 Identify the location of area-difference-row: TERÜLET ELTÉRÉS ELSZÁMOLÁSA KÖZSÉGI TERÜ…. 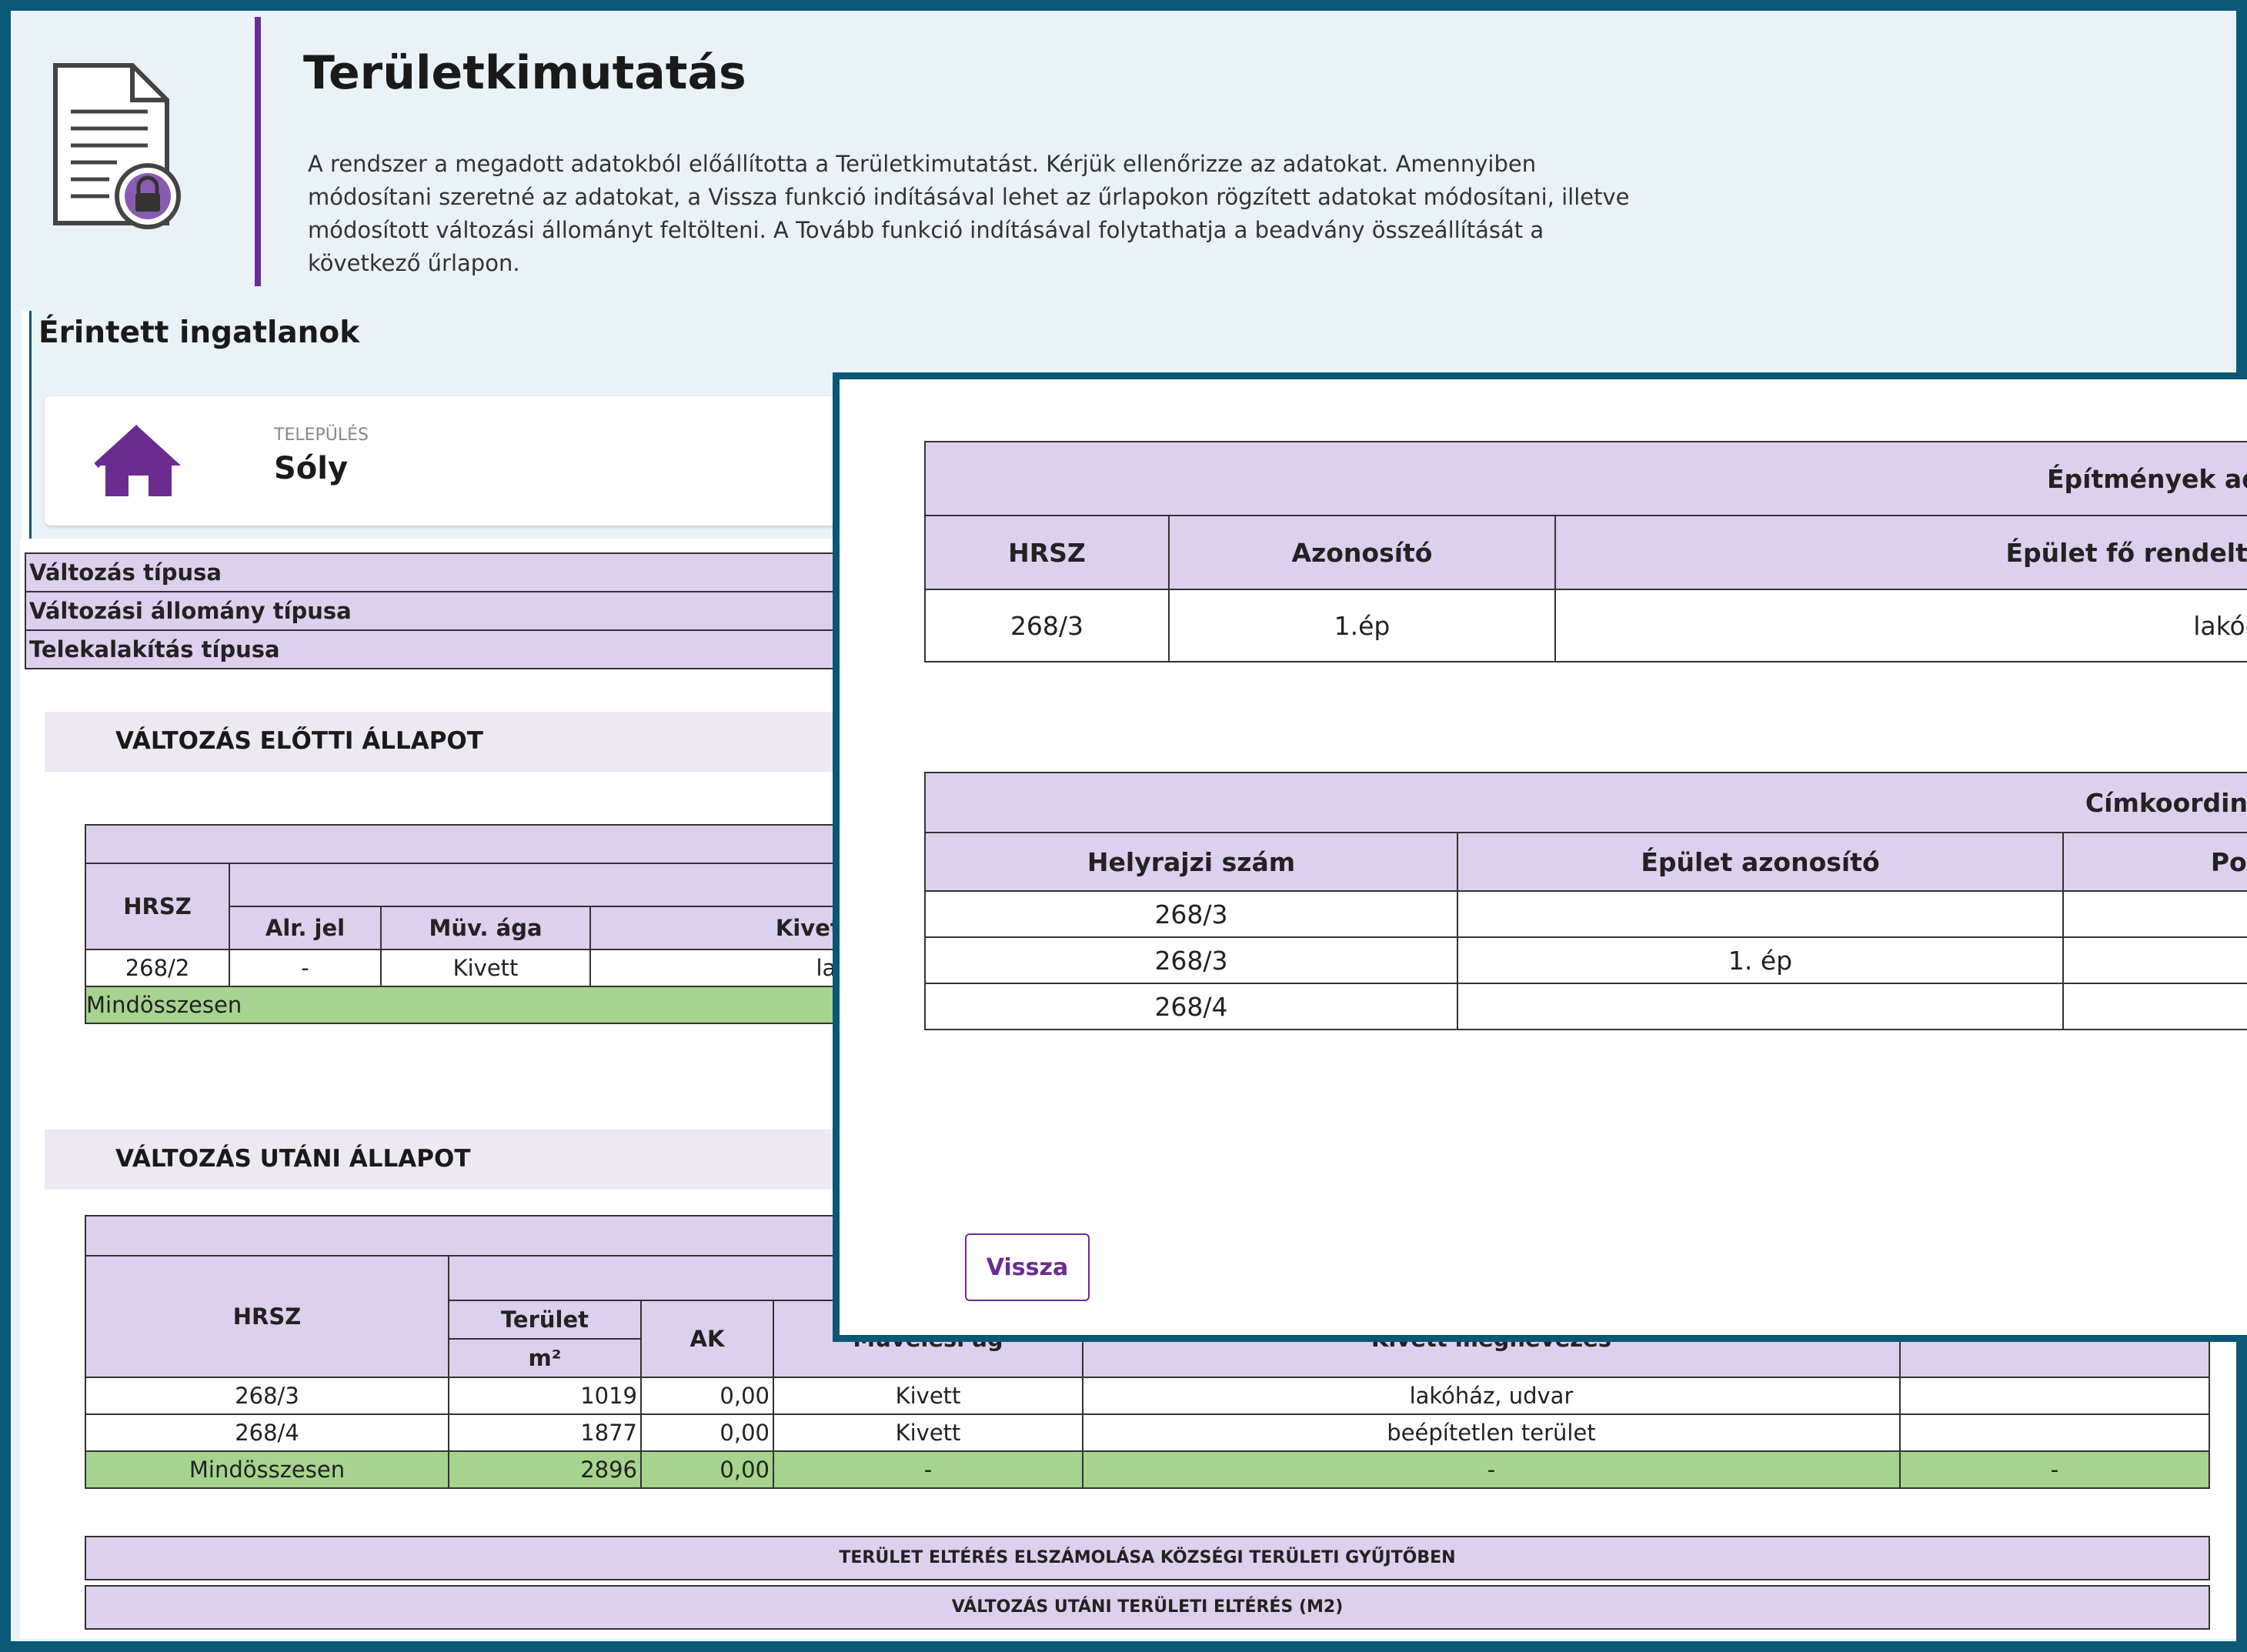
(1147, 1558).